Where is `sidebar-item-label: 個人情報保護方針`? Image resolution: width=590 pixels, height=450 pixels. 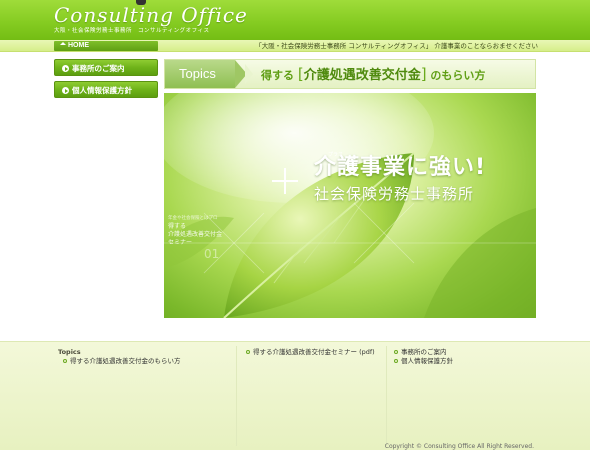 sidebar-item-label: 個人情報保護方針 is located at coordinates (102, 90).